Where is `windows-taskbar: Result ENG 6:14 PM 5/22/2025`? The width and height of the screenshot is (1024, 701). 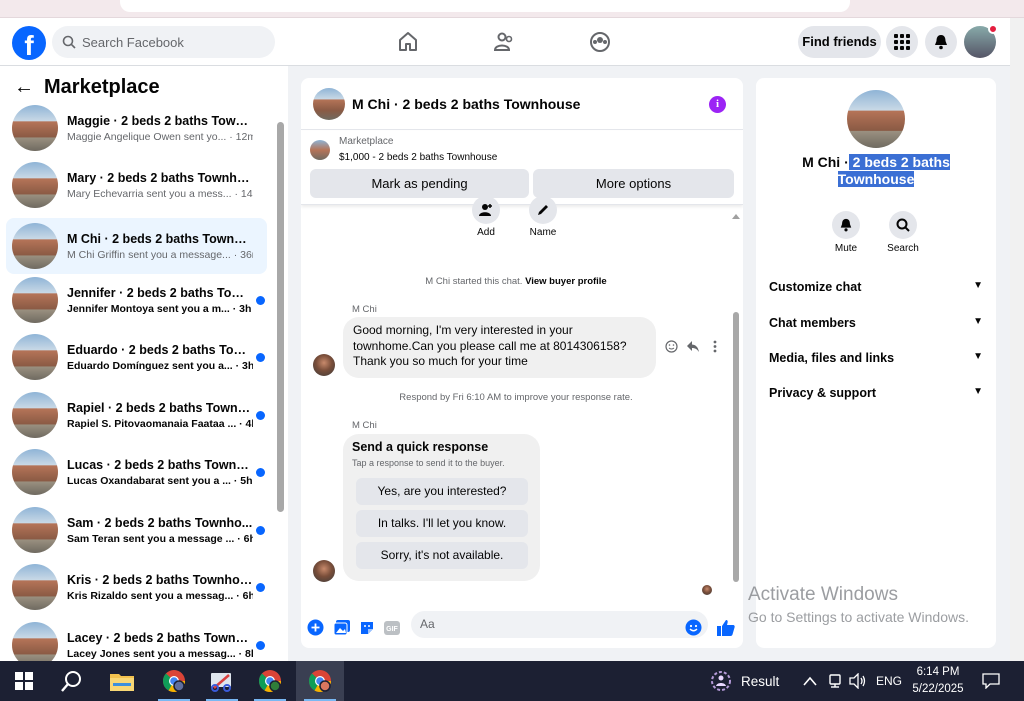 windows-taskbar: Result ENG 6:14 PM 5/22/2025 is located at coordinates (512, 681).